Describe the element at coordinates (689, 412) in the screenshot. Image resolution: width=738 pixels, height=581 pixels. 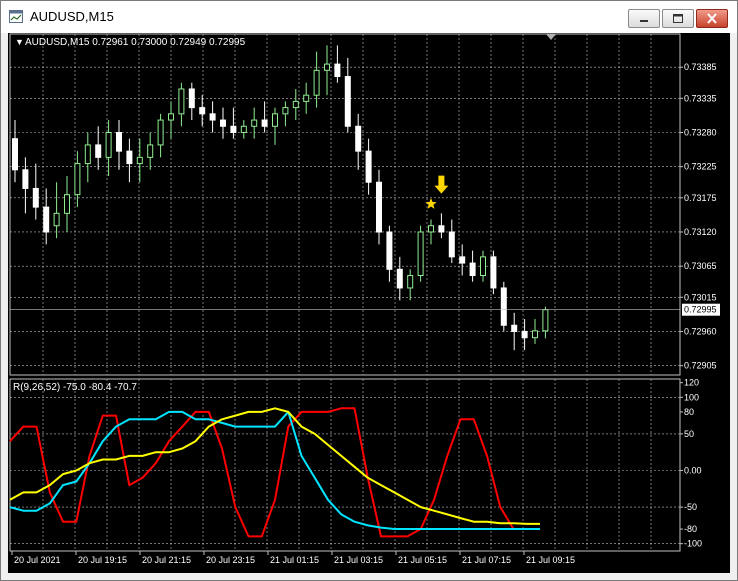
I see `indicator-tick-label: 80` at that location.